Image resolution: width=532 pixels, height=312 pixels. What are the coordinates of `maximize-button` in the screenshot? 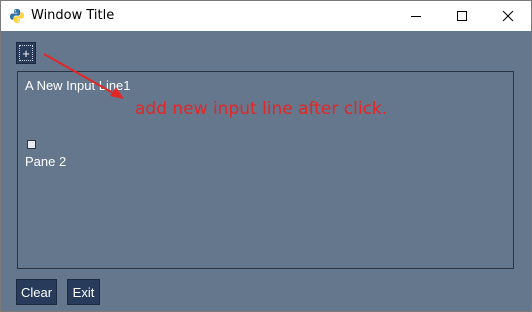 It's located at (462, 16).